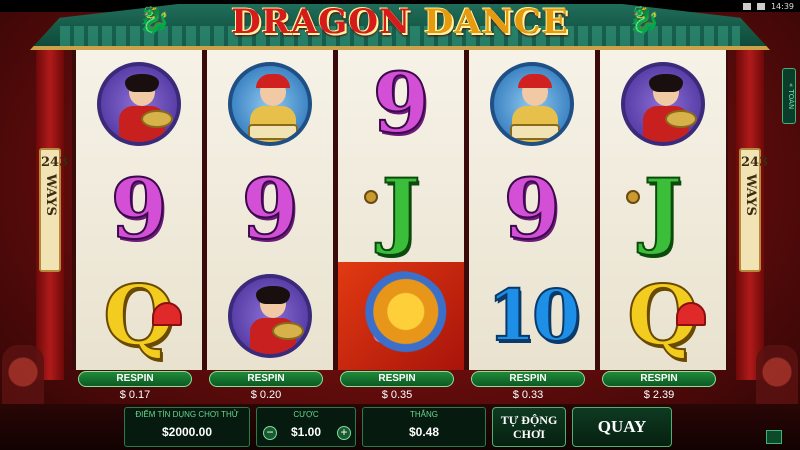 This screenshot has width=800, height=450. I want to click on game-title: DRAGON DANCE, so click(400, 23).